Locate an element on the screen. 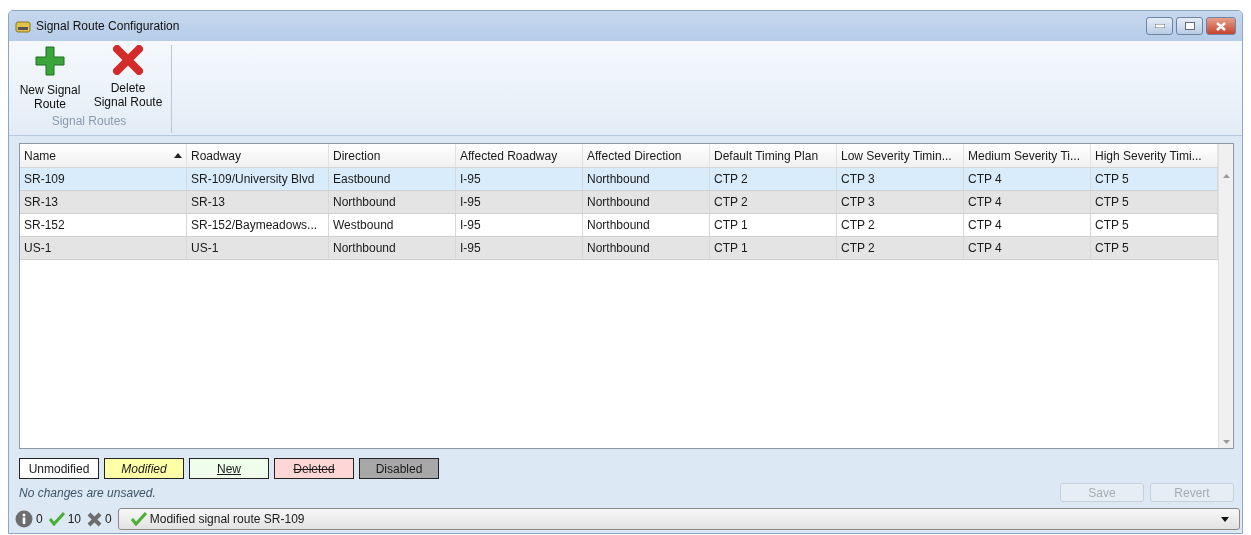 The width and height of the screenshot is (1251, 535). info-icon is located at coordinates (24, 519).